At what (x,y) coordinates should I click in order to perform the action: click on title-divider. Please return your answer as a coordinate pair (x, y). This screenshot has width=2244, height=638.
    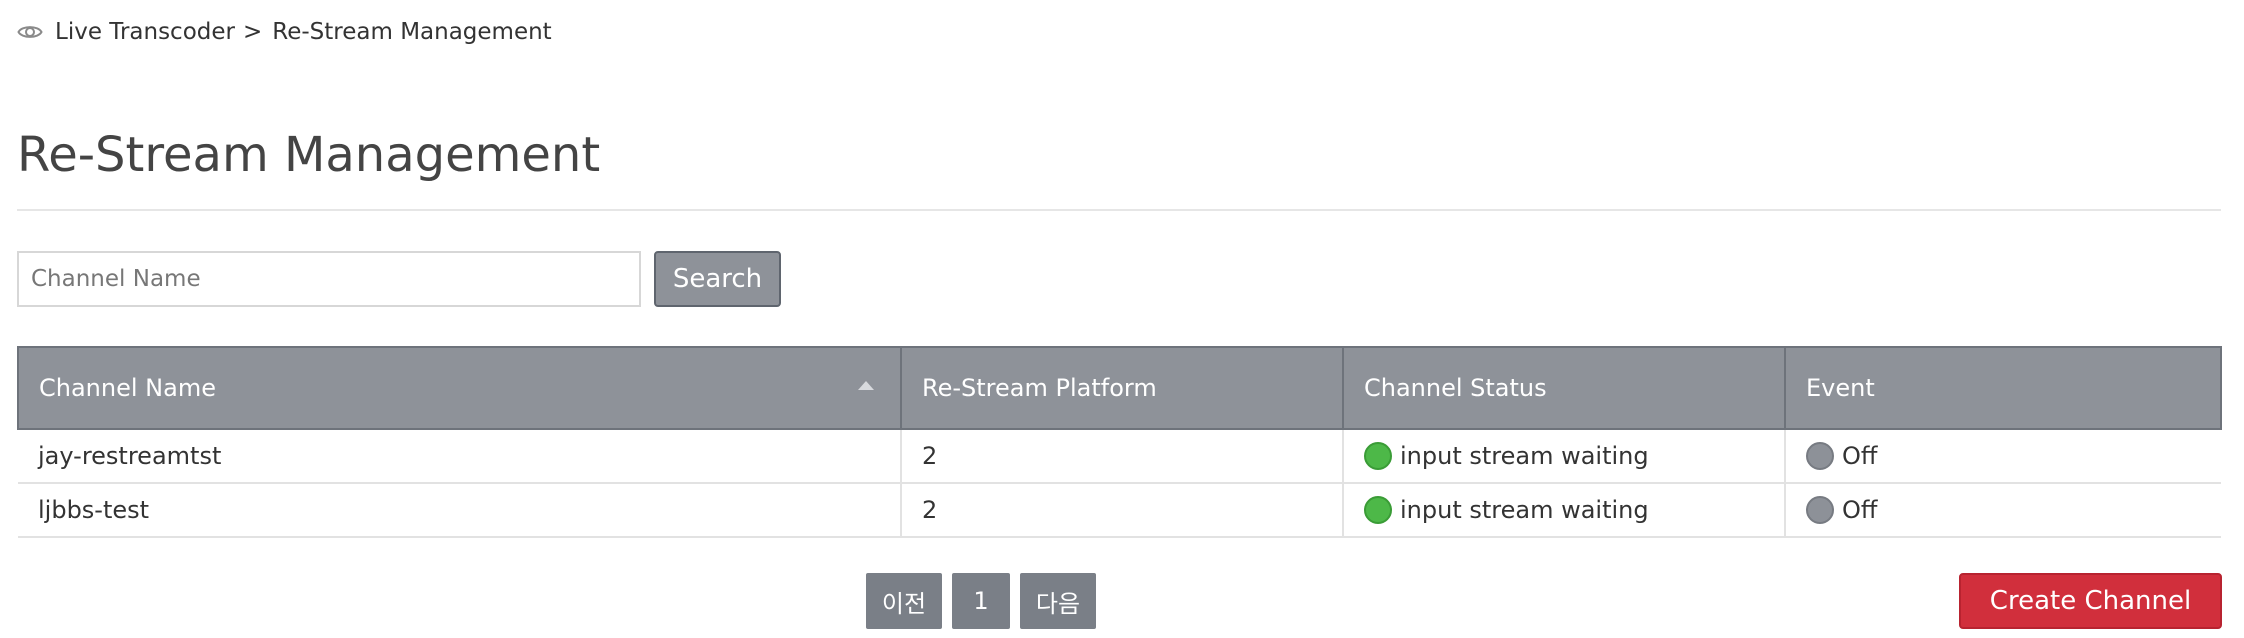
    Looking at the image, I should click on (1119, 210).